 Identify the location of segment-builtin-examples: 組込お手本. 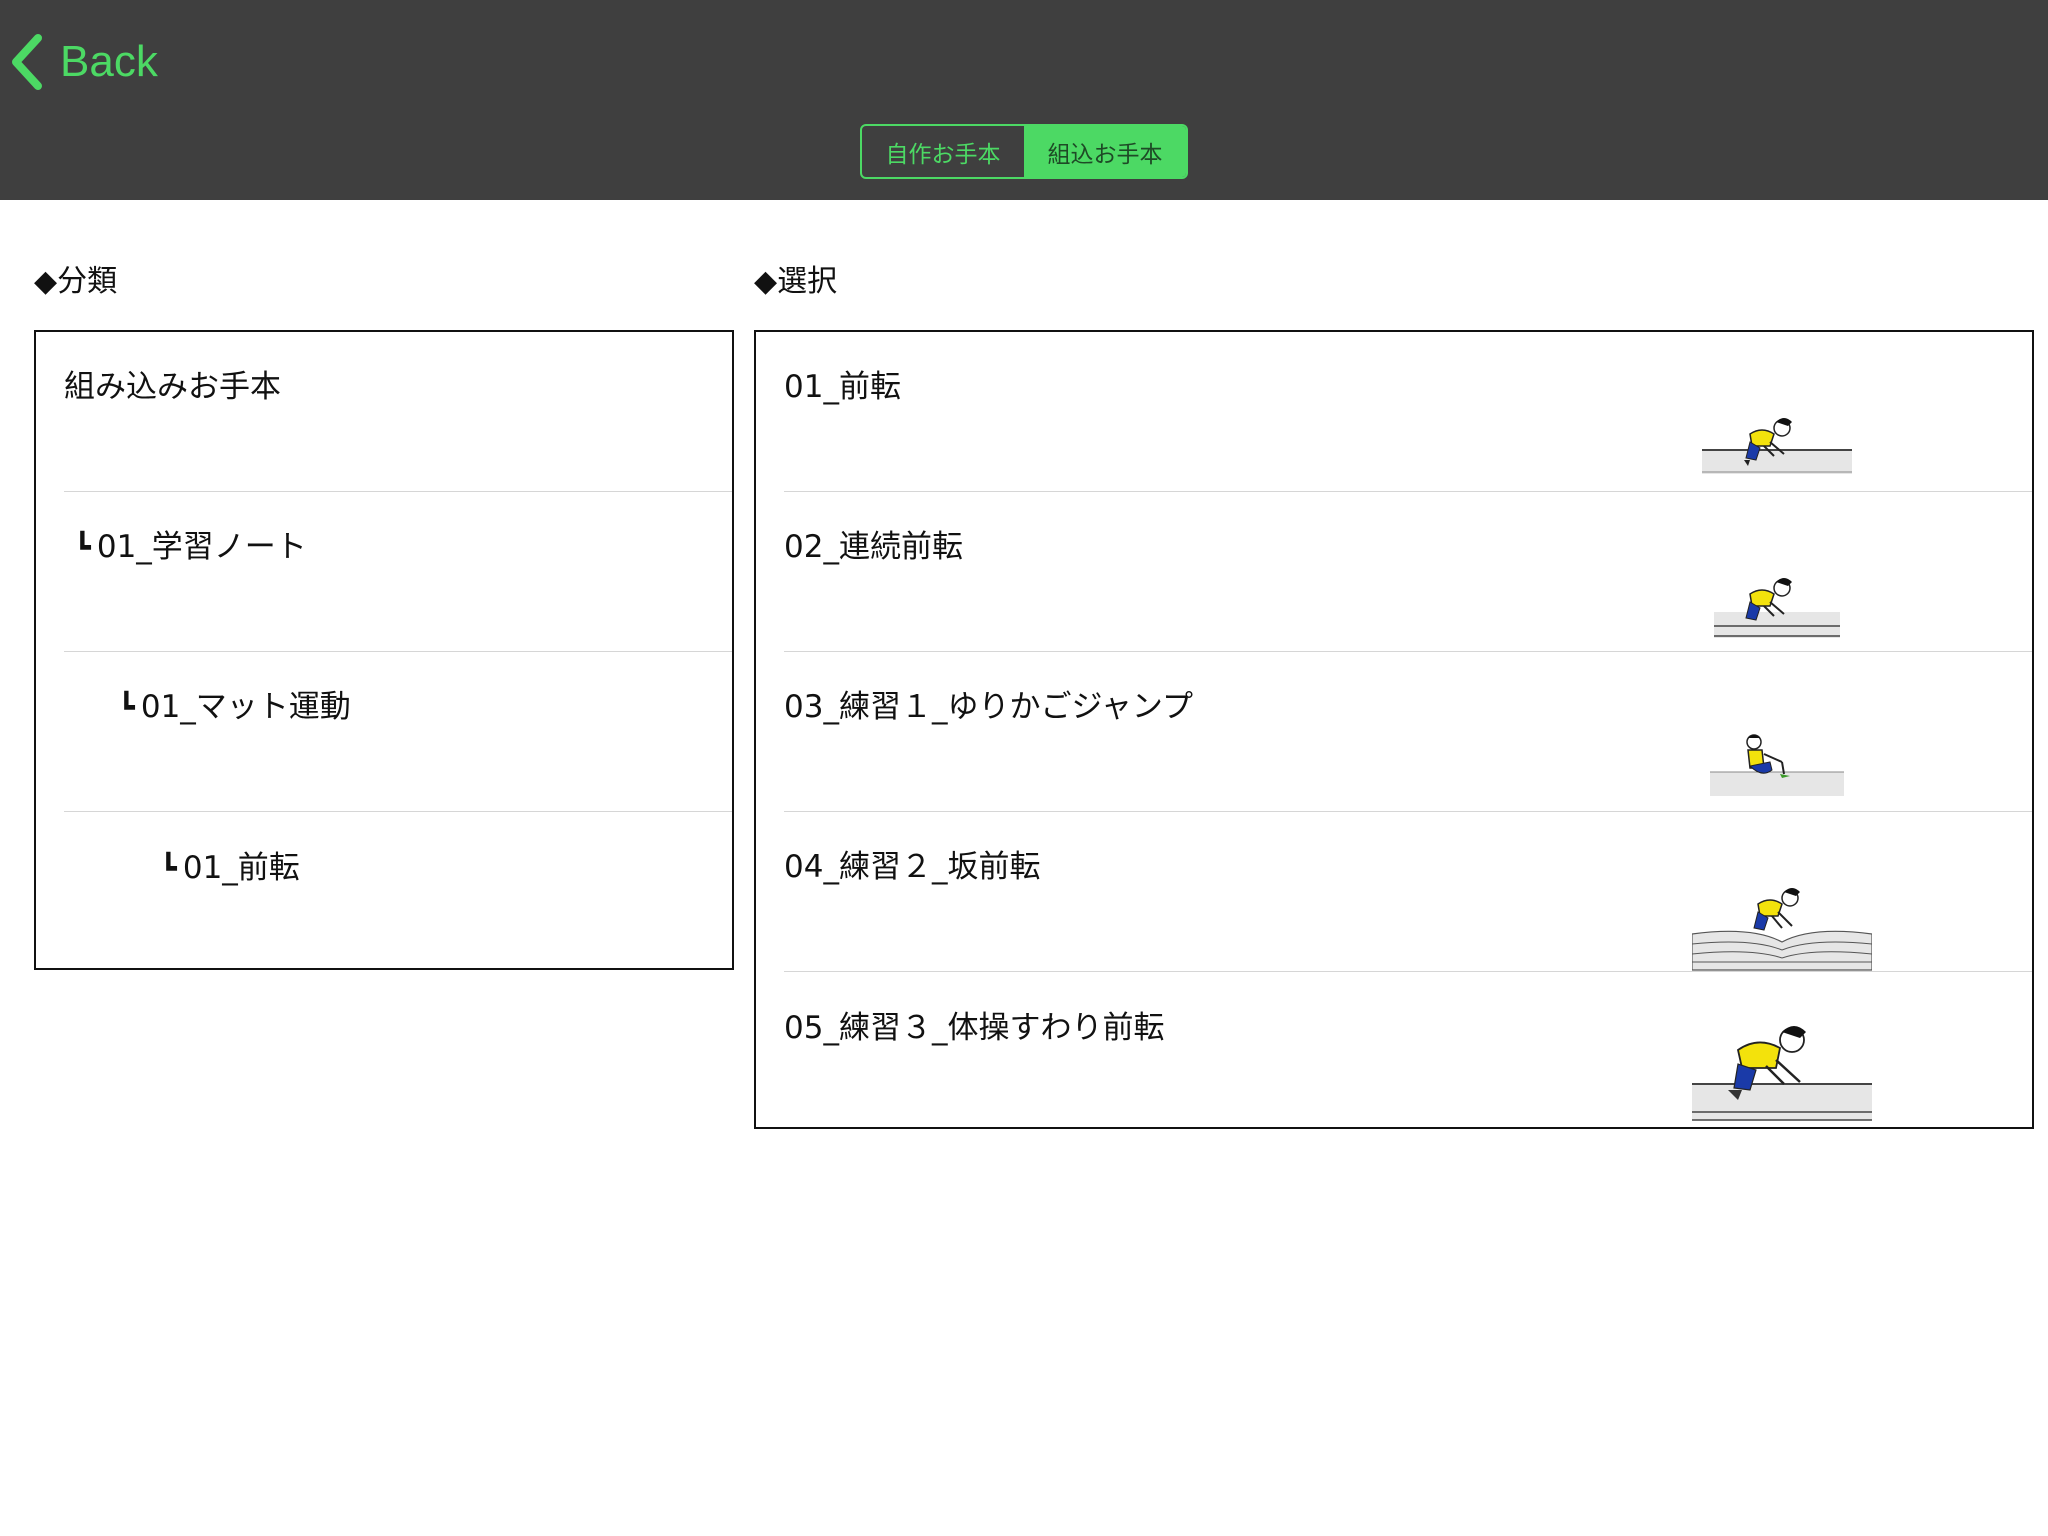
(1105, 151).